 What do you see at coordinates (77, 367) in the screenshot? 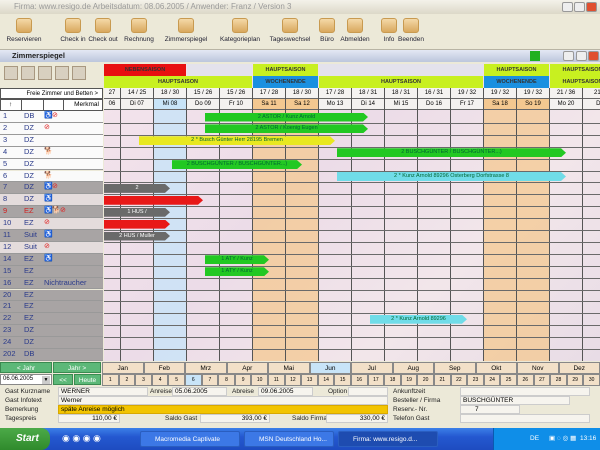
I see `next-year-button: Jahr >` at bounding box center [77, 367].